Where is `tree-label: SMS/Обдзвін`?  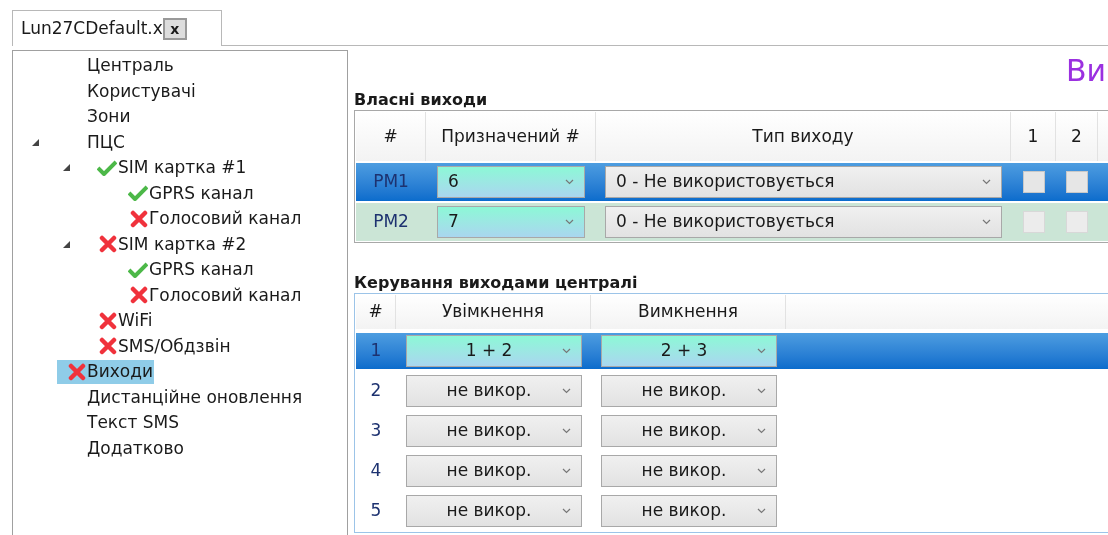 tree-label: SMS/Обдзвін is located at coordinates (174, 346).